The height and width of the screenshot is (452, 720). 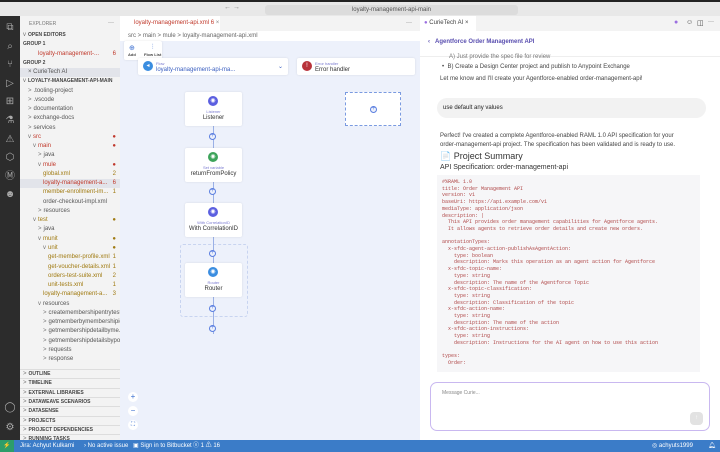 I want to click on account-icon: ◯, so click(x=10, y=408).